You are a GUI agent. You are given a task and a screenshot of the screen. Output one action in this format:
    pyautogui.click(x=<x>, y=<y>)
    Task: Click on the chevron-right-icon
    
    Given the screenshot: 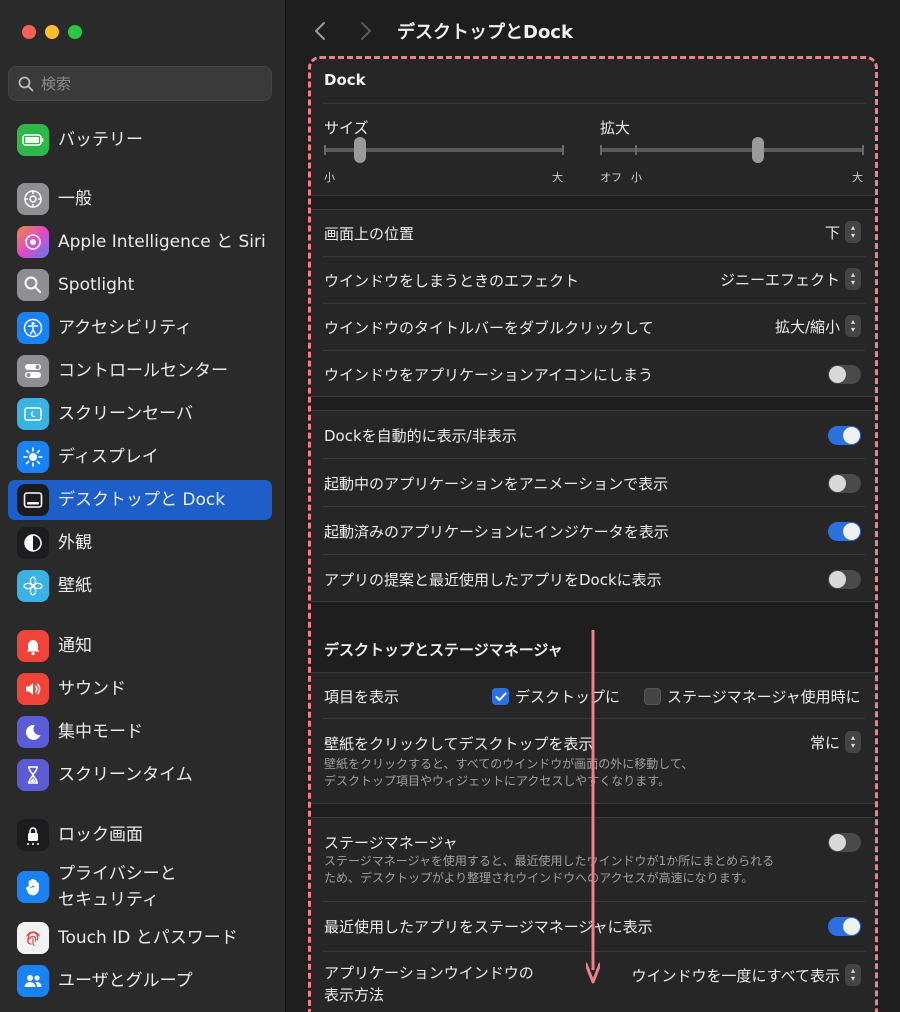 What is the action you would take?
    pyautogui.click(x=366, y=31)
    